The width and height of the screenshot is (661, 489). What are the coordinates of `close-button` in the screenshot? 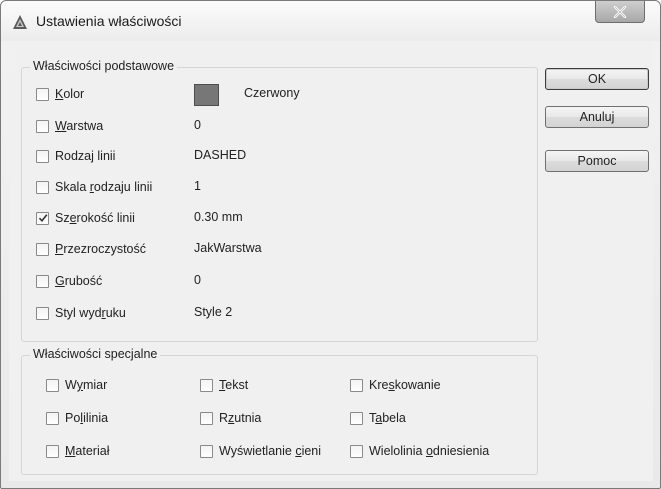 It's located at (620, 12).